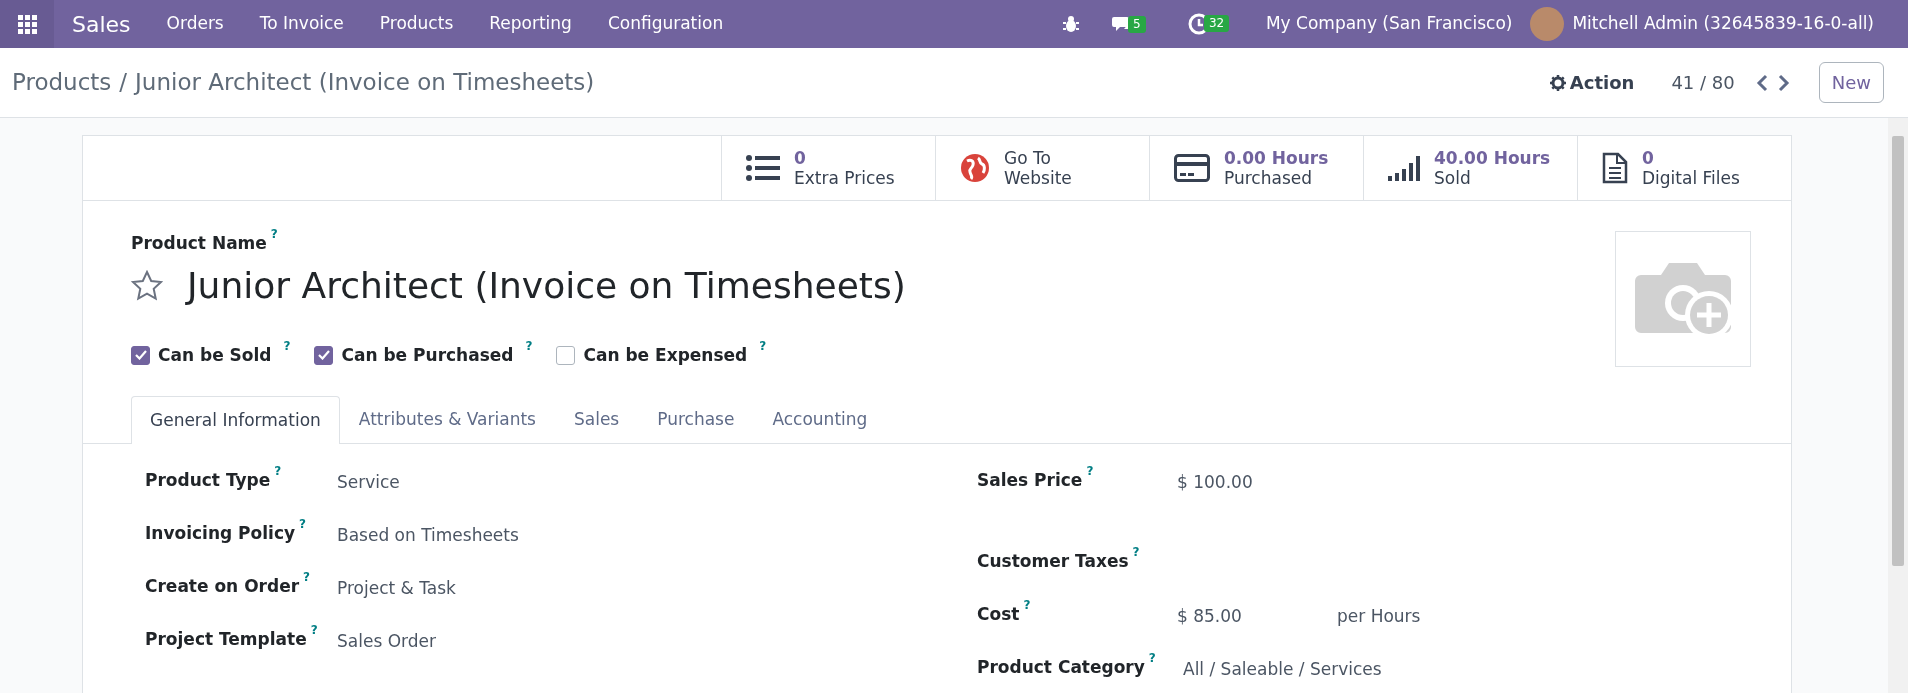 The height and width of the screenshot is (693, 1908). I want to click on avatar, so click(1547, 24).